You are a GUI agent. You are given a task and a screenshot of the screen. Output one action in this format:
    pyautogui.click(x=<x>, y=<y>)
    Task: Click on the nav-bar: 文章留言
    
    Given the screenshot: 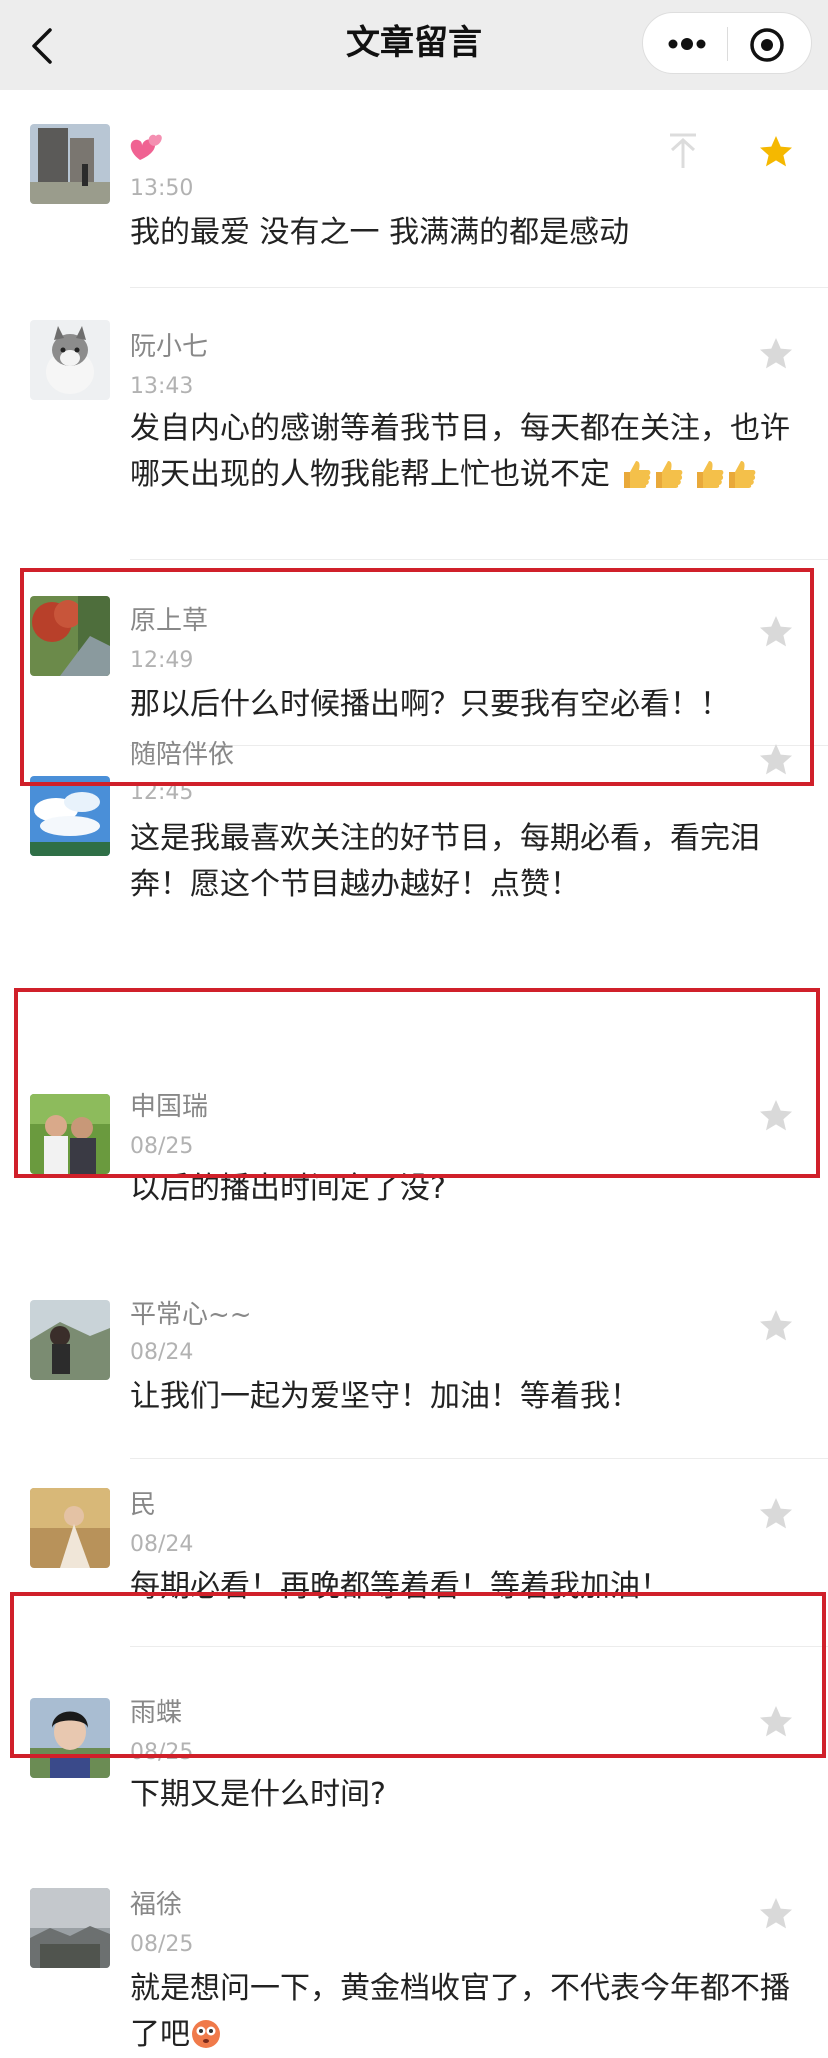 What is the action you would take?
    pyautogui.click(x=414, y=45)
    